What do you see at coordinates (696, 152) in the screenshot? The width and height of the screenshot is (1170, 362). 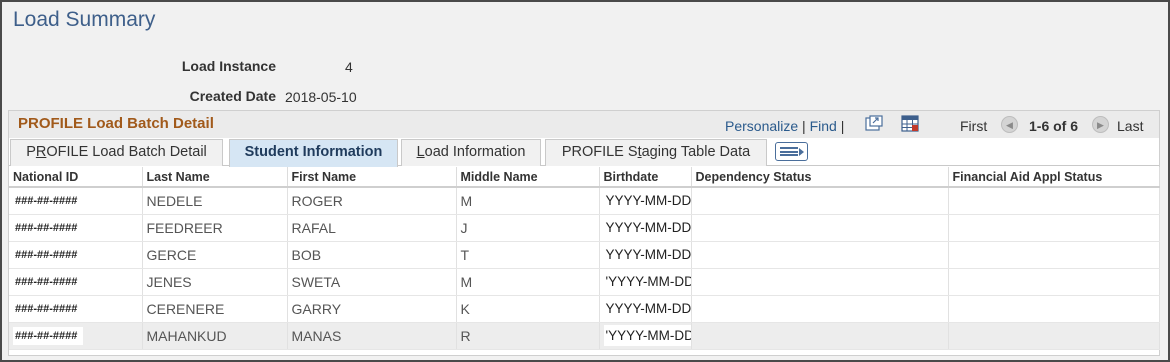 I see `tab-label: aging Table Data` at bounding box center [696, 152].